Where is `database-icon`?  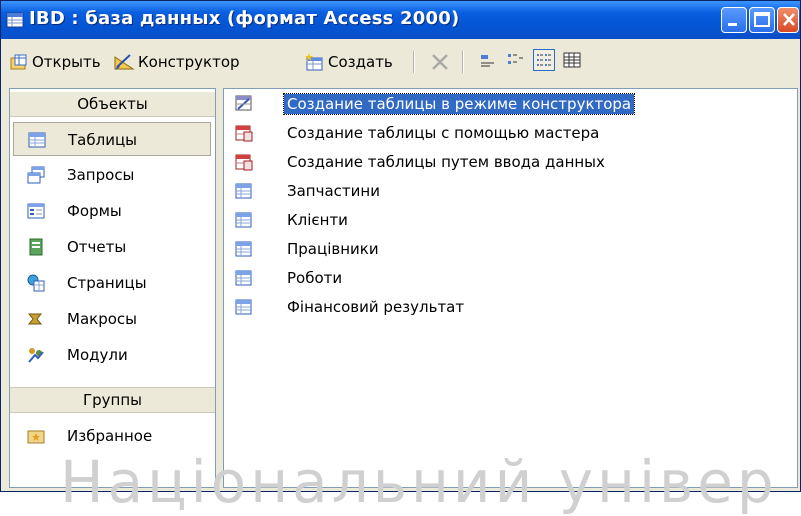
database-icon is located at coordinates (15, 20).